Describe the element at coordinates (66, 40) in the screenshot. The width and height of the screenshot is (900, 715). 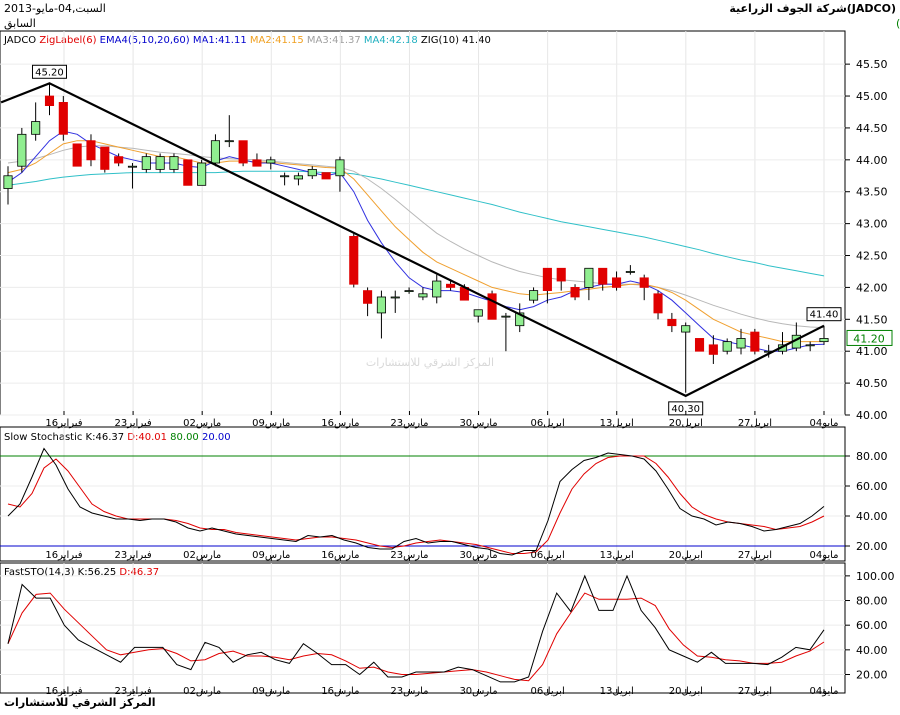
I see `legend-entry: ZigLabel(6)` at that location.